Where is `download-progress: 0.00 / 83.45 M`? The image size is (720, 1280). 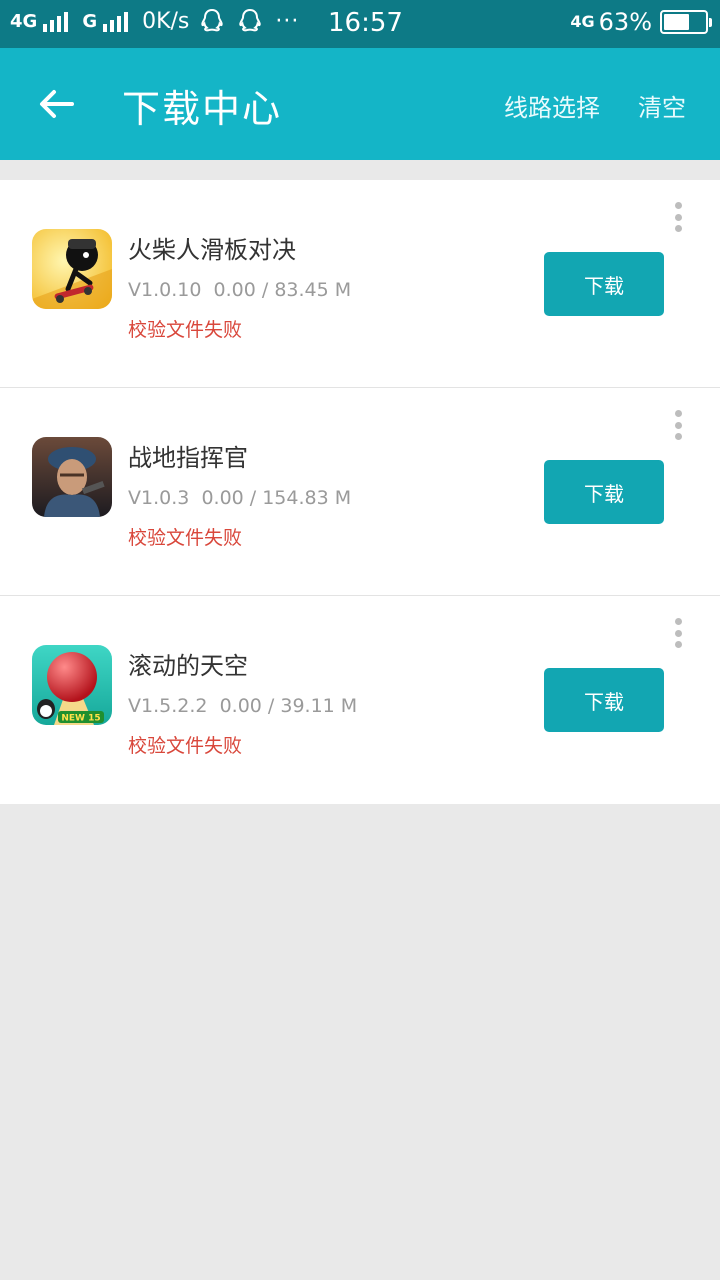 download-progress: 0.00 / 83.45 M is located at coordinates (282, 290).